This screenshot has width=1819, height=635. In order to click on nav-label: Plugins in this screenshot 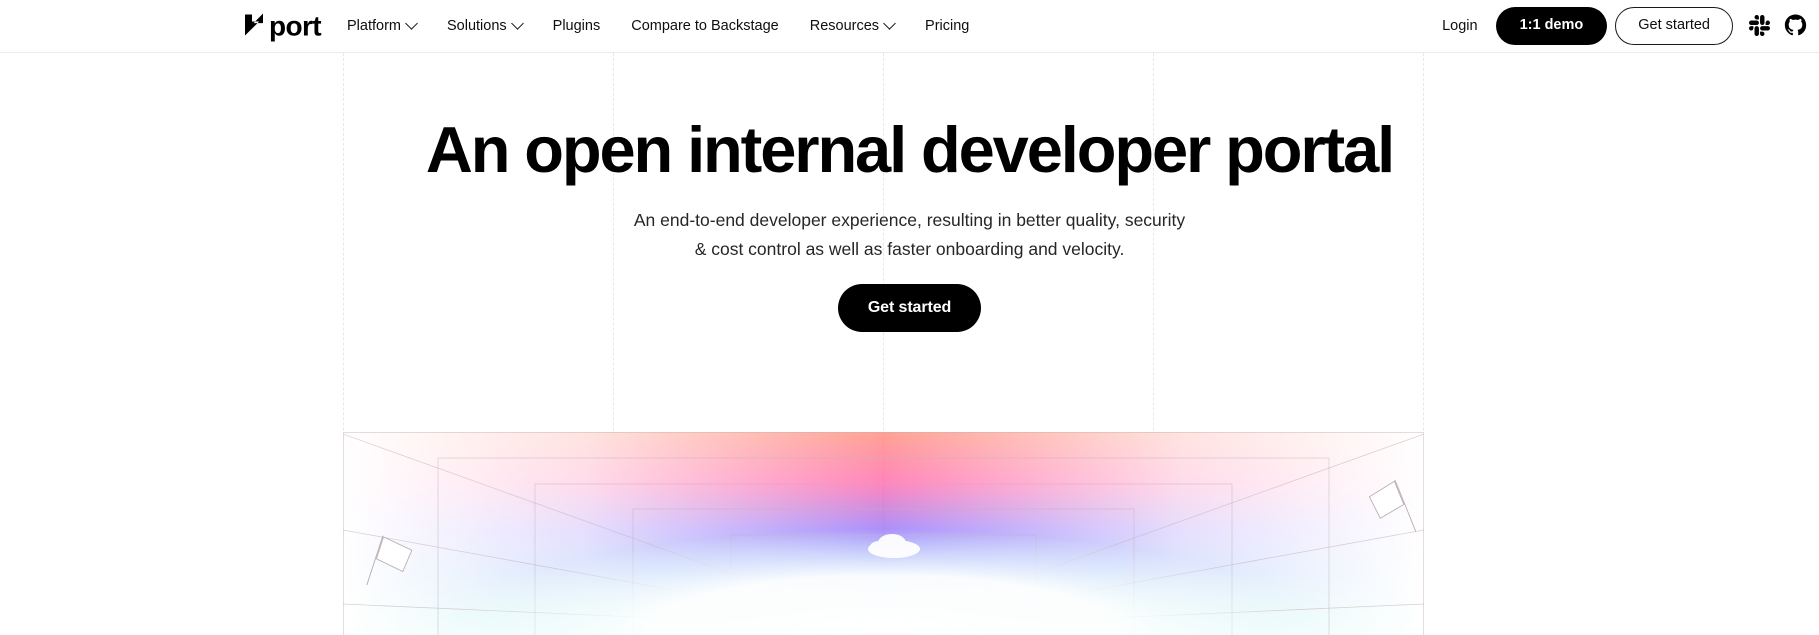, I will do `click(576, 25)`.